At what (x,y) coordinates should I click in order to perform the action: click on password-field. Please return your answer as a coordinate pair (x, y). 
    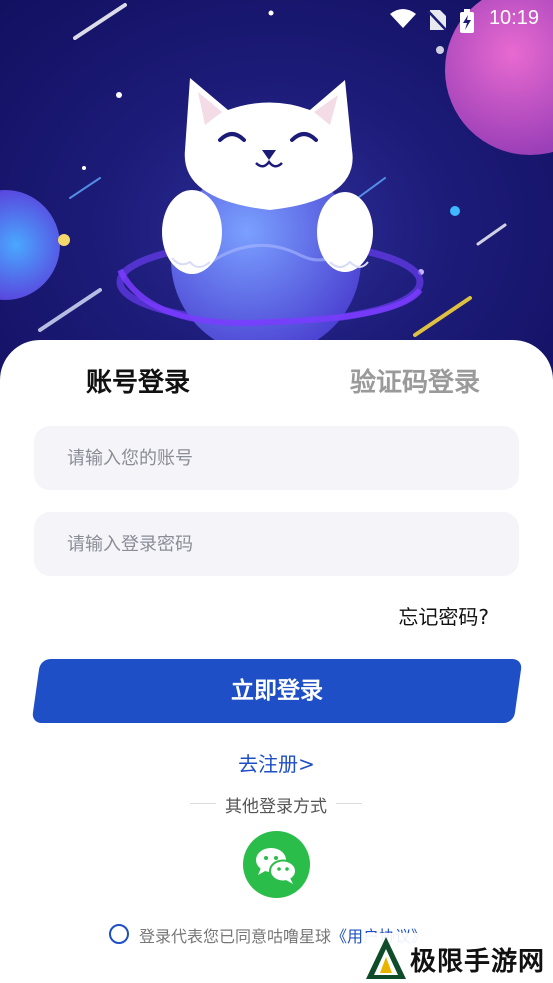
    Looking at the image, I should click on (276, 544).